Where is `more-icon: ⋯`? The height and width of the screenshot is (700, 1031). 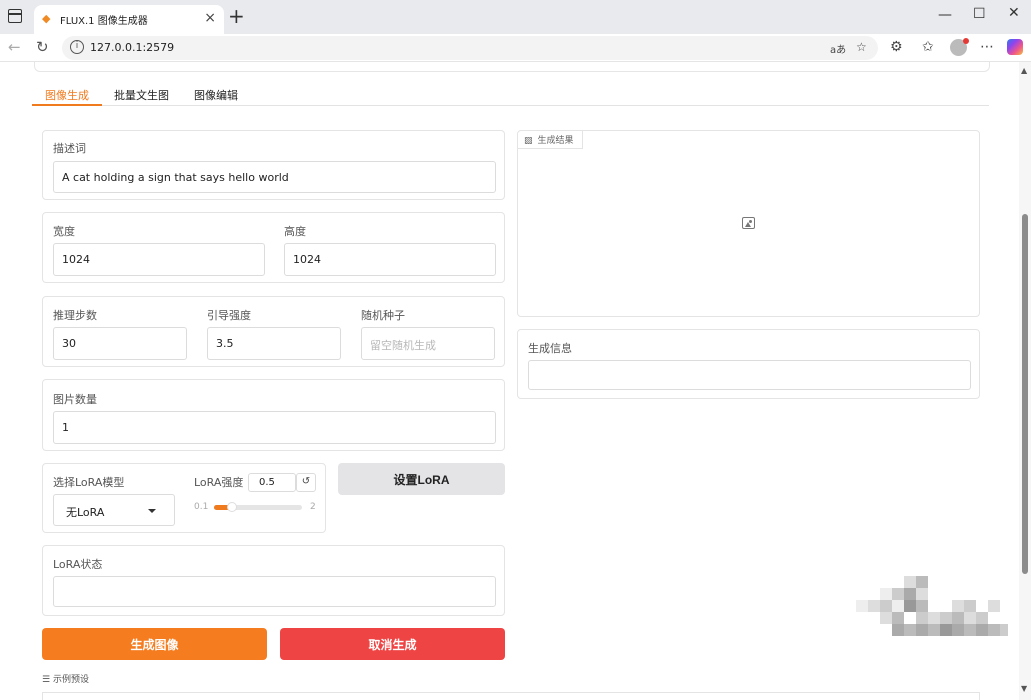
more-icon: ⋯ is located at coordinates (987, 47).